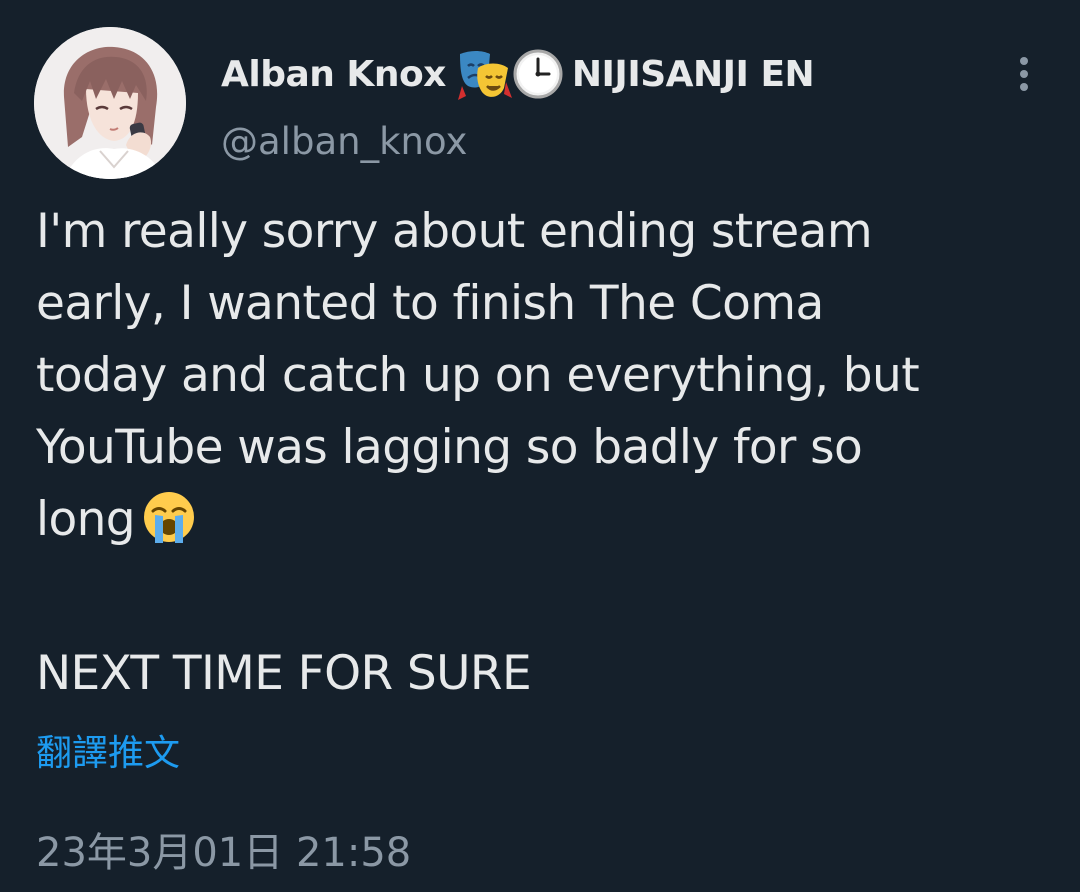 This screenshot has height=892, width=1080. I want to click on author-name-suffix: NIJISANJI EN, so click(693, 74).